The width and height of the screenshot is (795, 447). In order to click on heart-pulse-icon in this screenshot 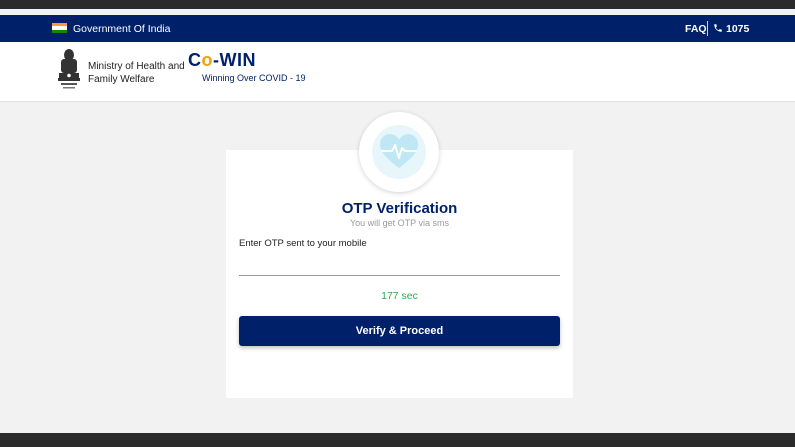, I will do `click(399, 152)`.